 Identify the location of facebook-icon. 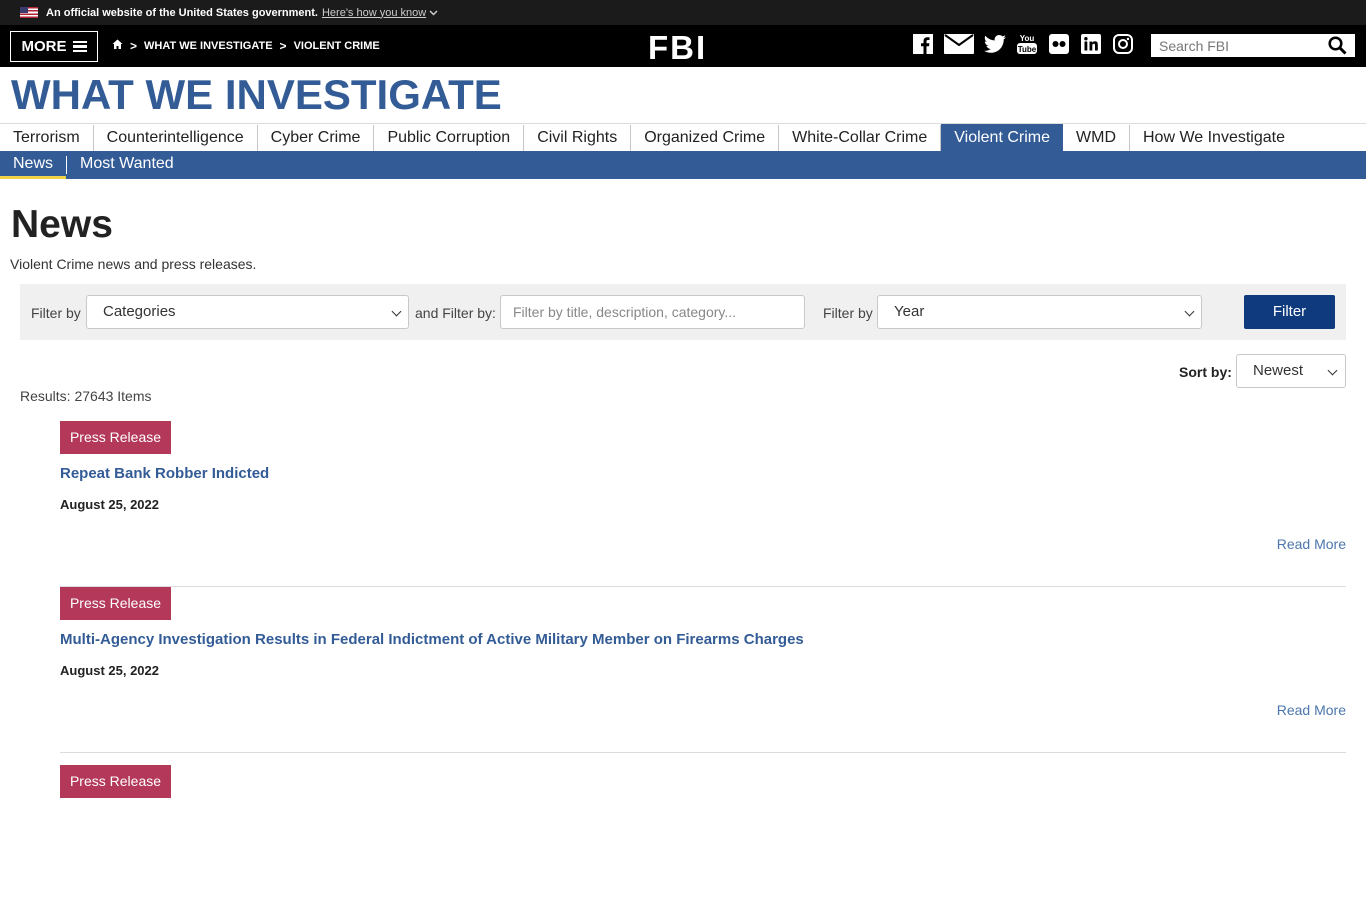
(923, 44).